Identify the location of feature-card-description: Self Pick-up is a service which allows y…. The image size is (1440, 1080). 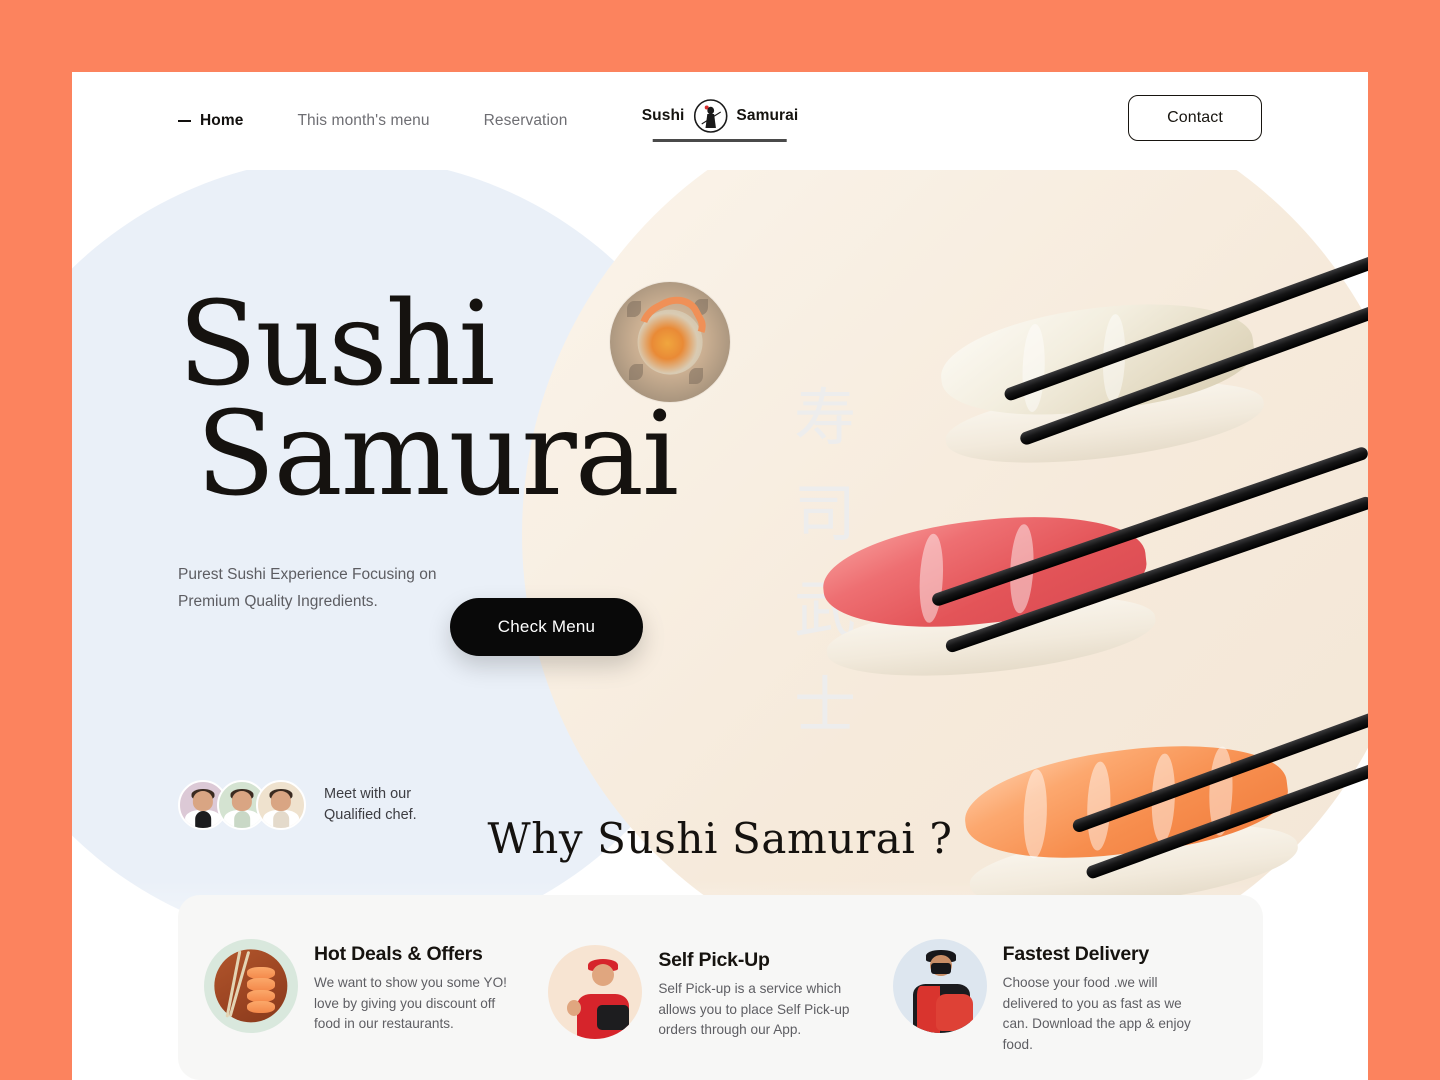
(754, 1009).